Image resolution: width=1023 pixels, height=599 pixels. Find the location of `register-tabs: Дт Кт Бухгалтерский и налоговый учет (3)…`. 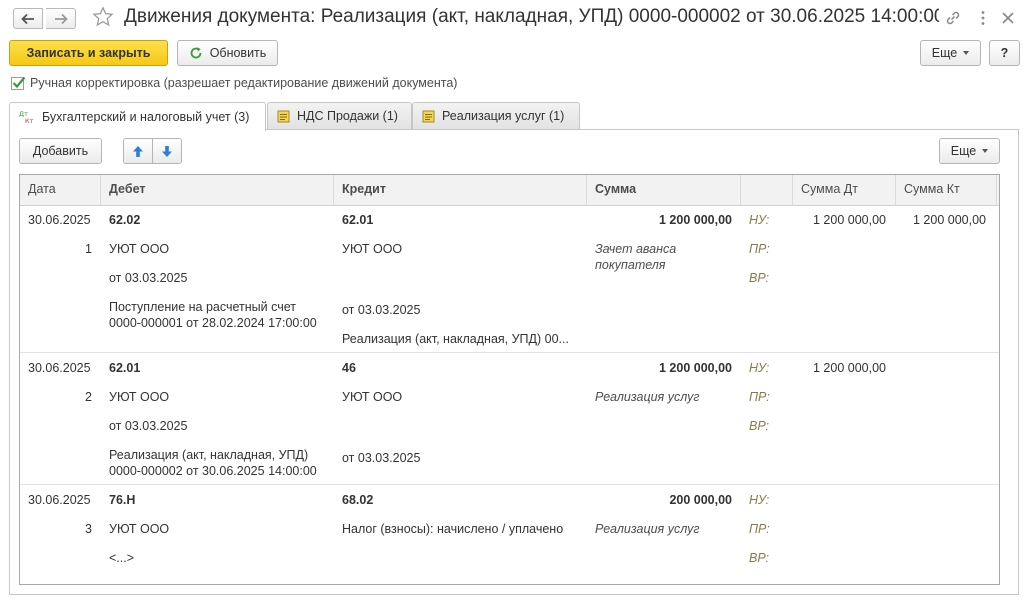

register-tabs: Дт Кт Бухгалтерский и налоговый учет (3)… is located at coordinates (514, 116).